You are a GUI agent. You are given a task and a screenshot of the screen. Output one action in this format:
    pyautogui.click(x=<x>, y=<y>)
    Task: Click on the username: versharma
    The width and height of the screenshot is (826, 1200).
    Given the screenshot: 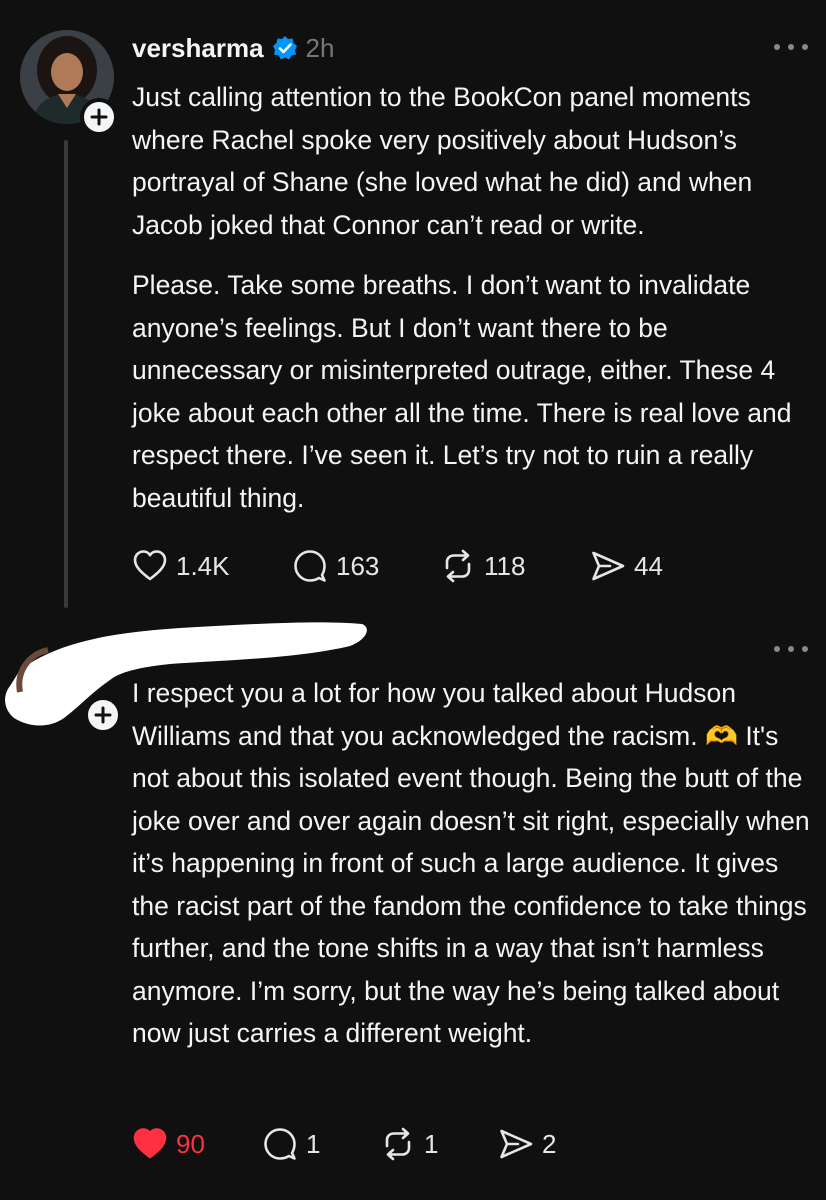 What is the action you would take?
    pyautogui.click(x=198, y=48)
    